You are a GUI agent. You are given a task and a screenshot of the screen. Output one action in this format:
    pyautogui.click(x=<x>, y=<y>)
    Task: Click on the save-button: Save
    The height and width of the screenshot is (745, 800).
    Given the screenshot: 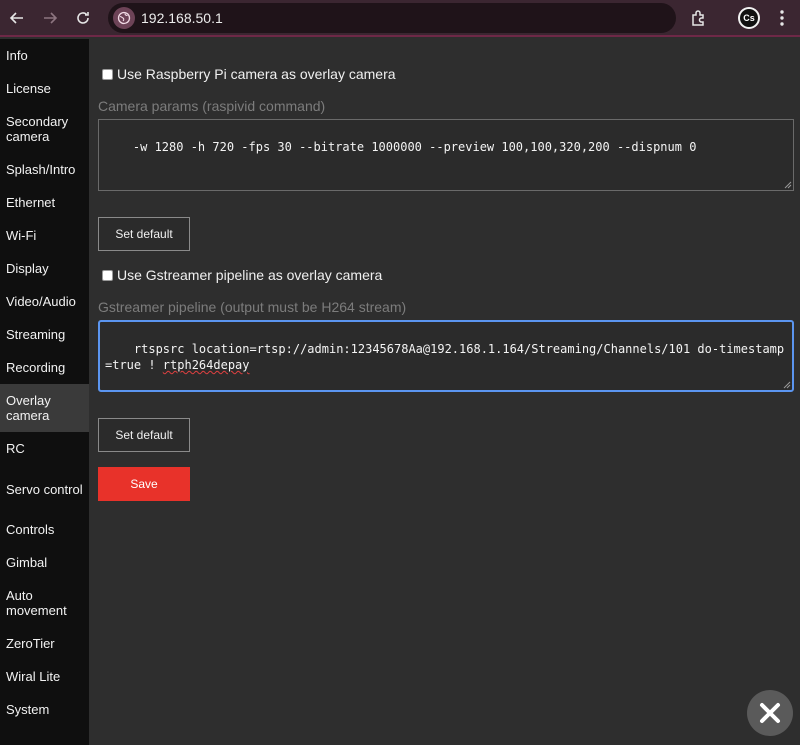 What is the action you would take?
    pyautogui.click(x=144, y=484)
    